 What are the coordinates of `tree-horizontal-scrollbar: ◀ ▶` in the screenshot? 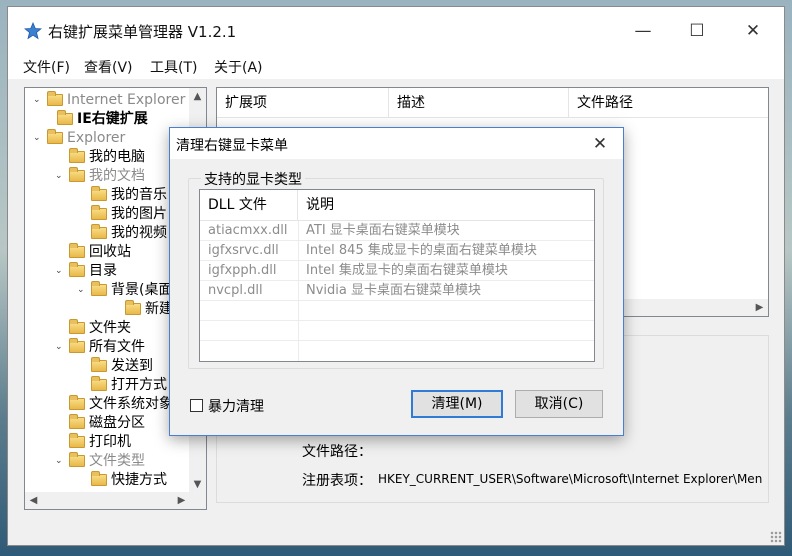 It's located at (107, 500).